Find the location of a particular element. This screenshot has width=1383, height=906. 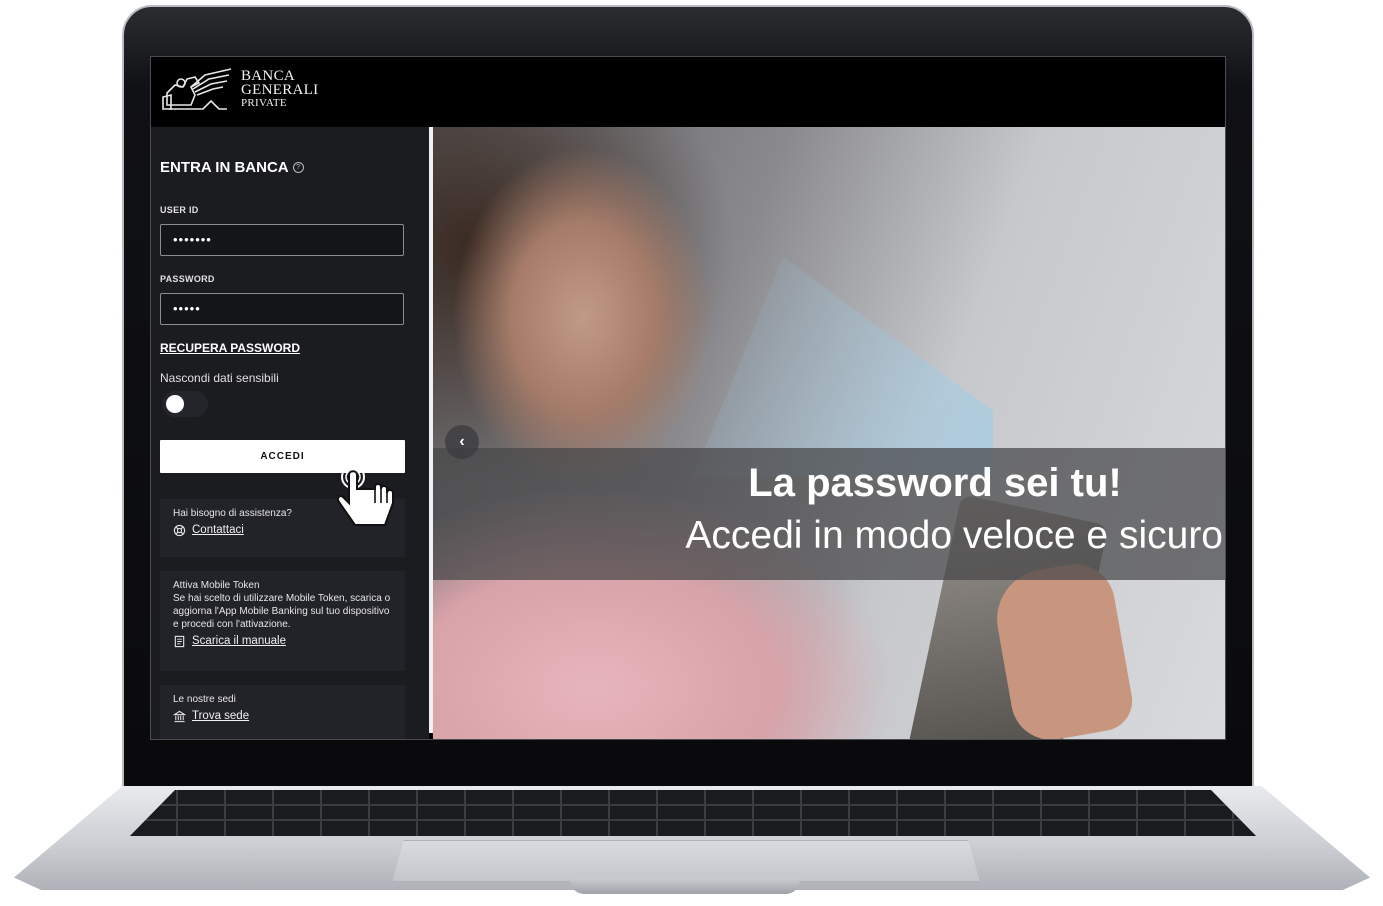

brand-logo: BANCA GENERALI PRIVATE is located at coordinates (239, 89).